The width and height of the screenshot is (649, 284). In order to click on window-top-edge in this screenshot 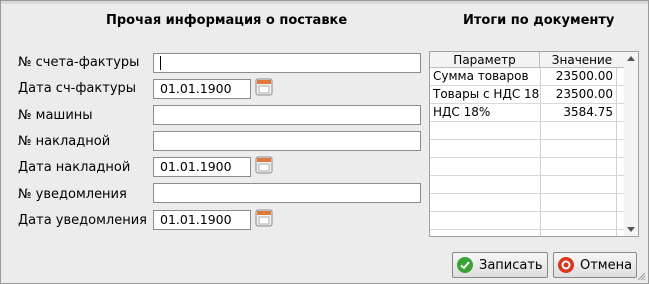, I will do `click(324, 2)`.